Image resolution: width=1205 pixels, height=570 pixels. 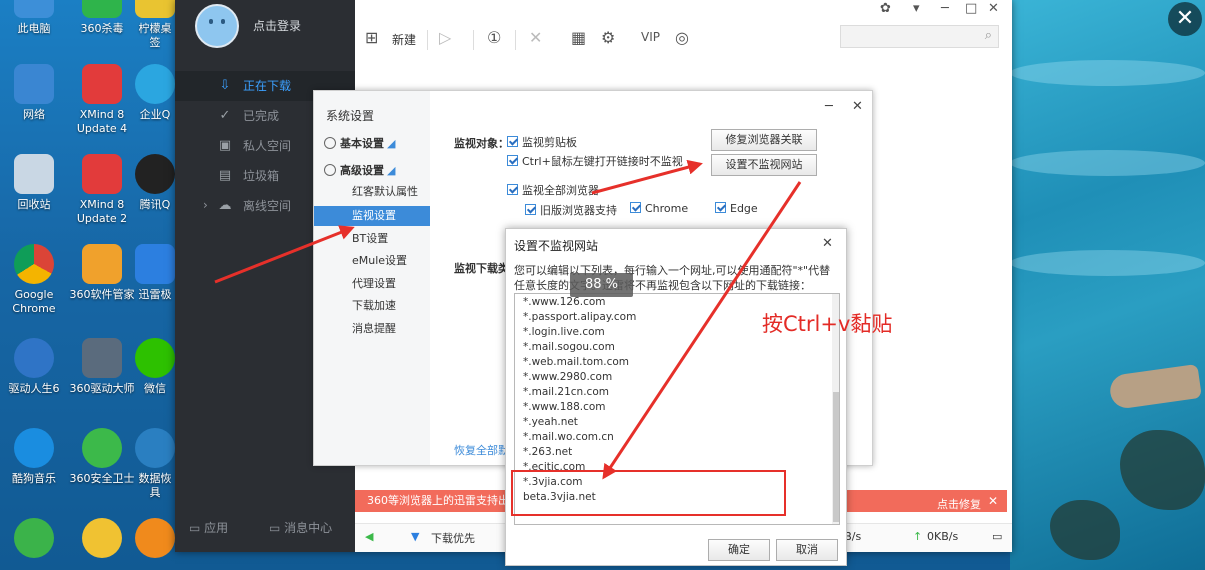 What do you see at coordinates (404, 39) in the screenshot?
I see `new-task-button: 新建` at bounding box center [404, 39].